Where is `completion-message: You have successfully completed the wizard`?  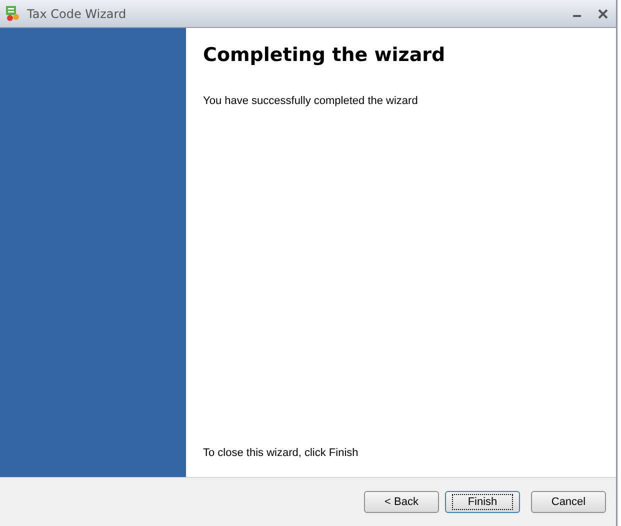
completion-message: You have successfully completed the wizard is located at coordinates (311, 101).